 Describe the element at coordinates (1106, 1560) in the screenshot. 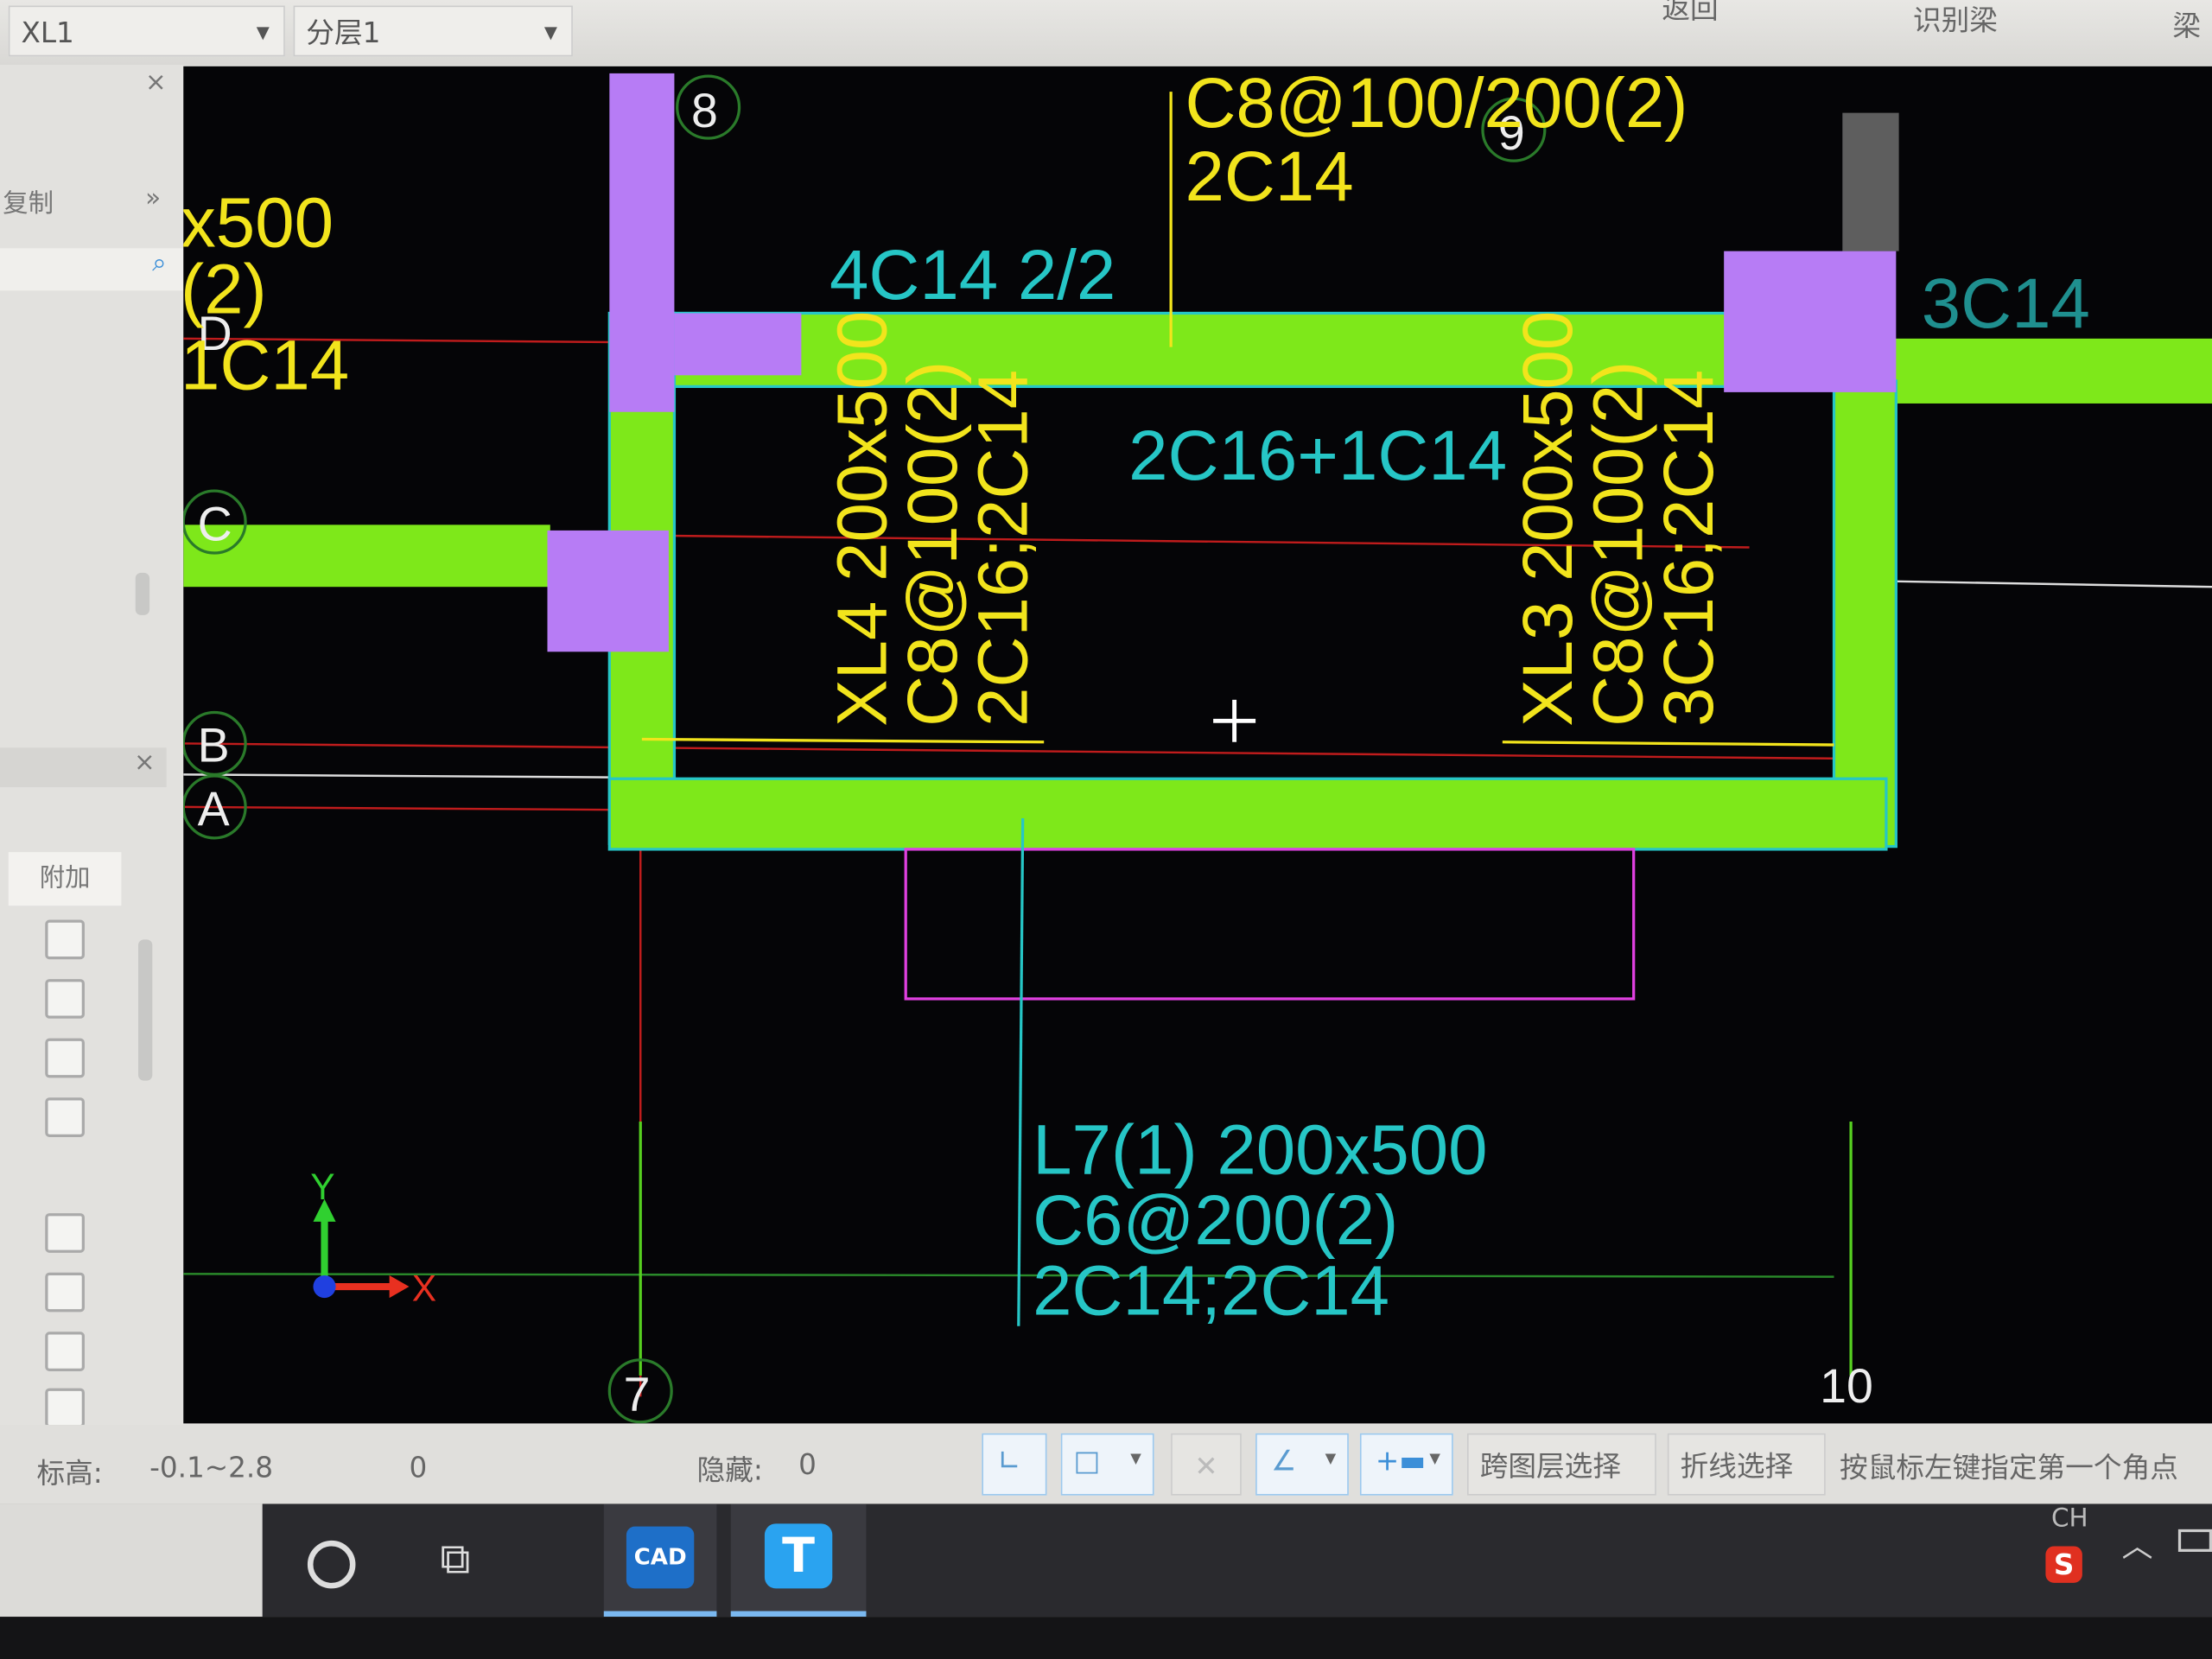

I see `taskbar: ⧉ CAD T CH S ︿` at that location.